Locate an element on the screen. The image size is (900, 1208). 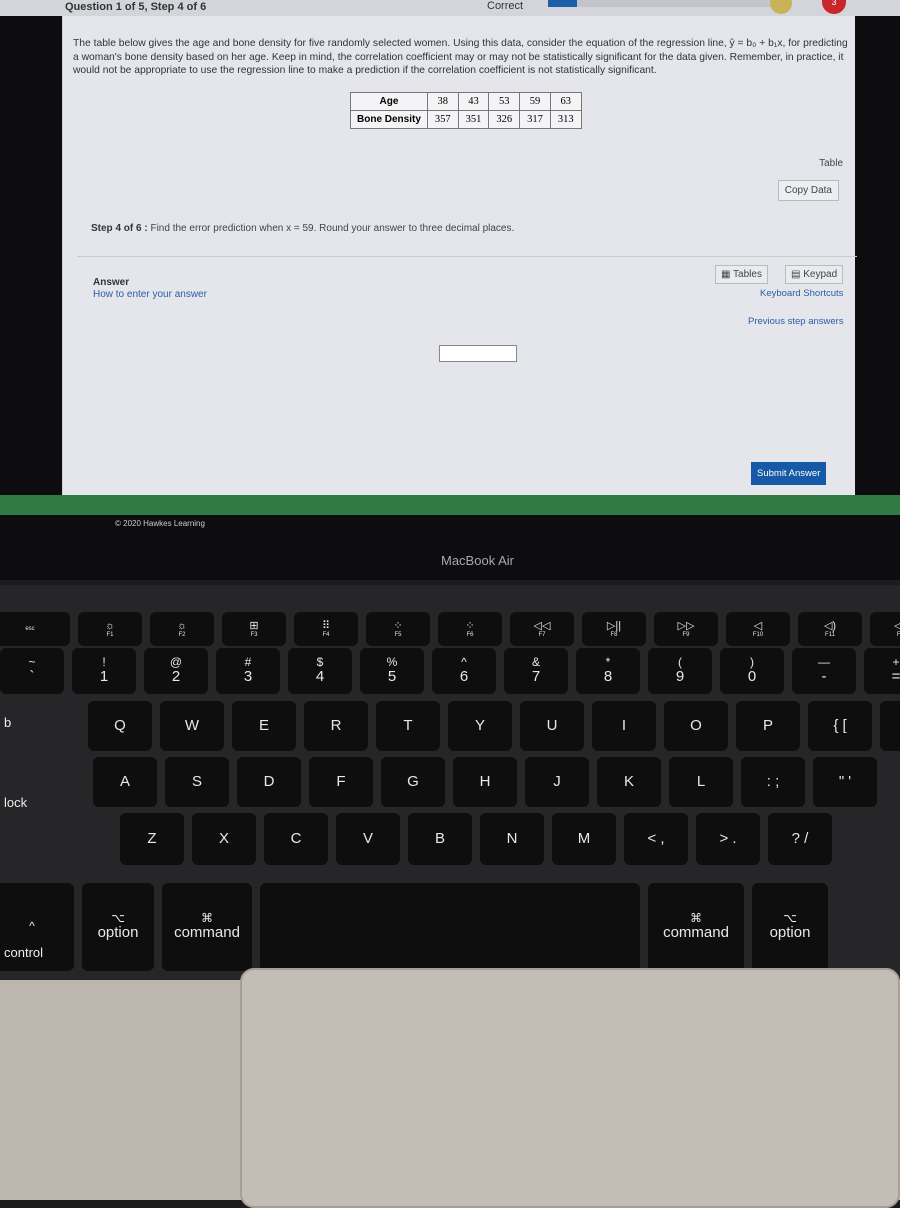
key: ? / is located at coordinates (800, 839).